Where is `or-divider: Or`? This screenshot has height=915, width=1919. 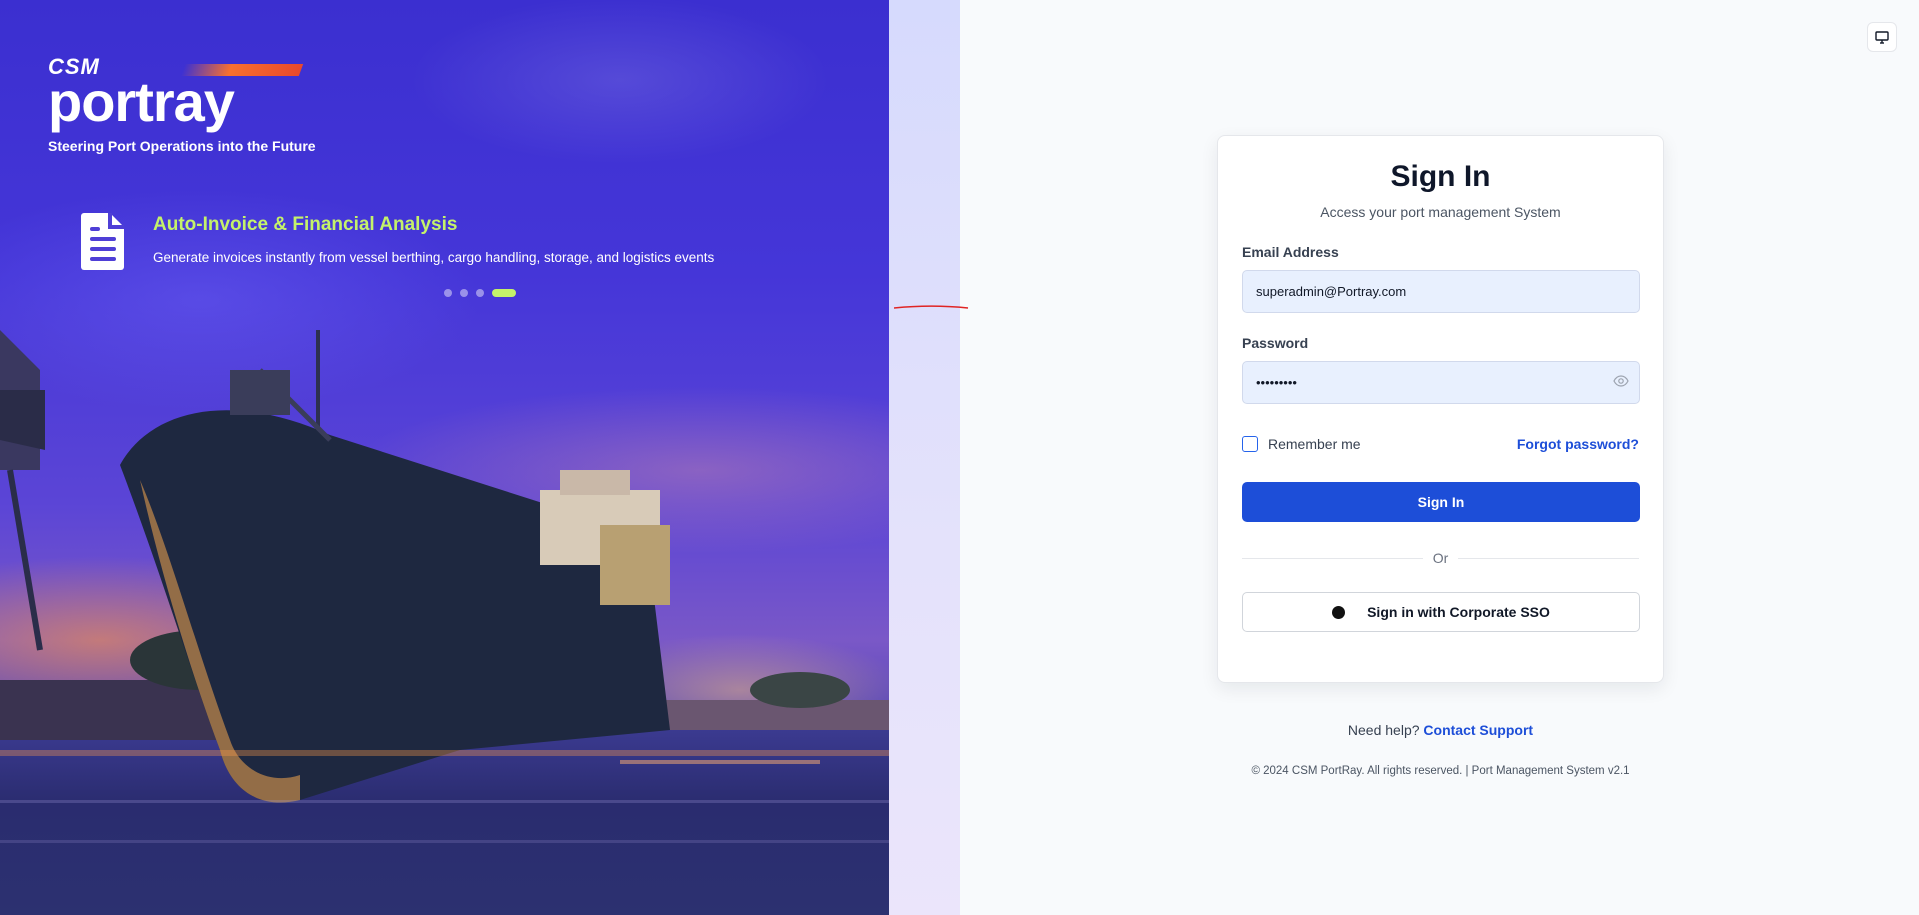
or-divider: Or is located at coordinates (1440, 558).